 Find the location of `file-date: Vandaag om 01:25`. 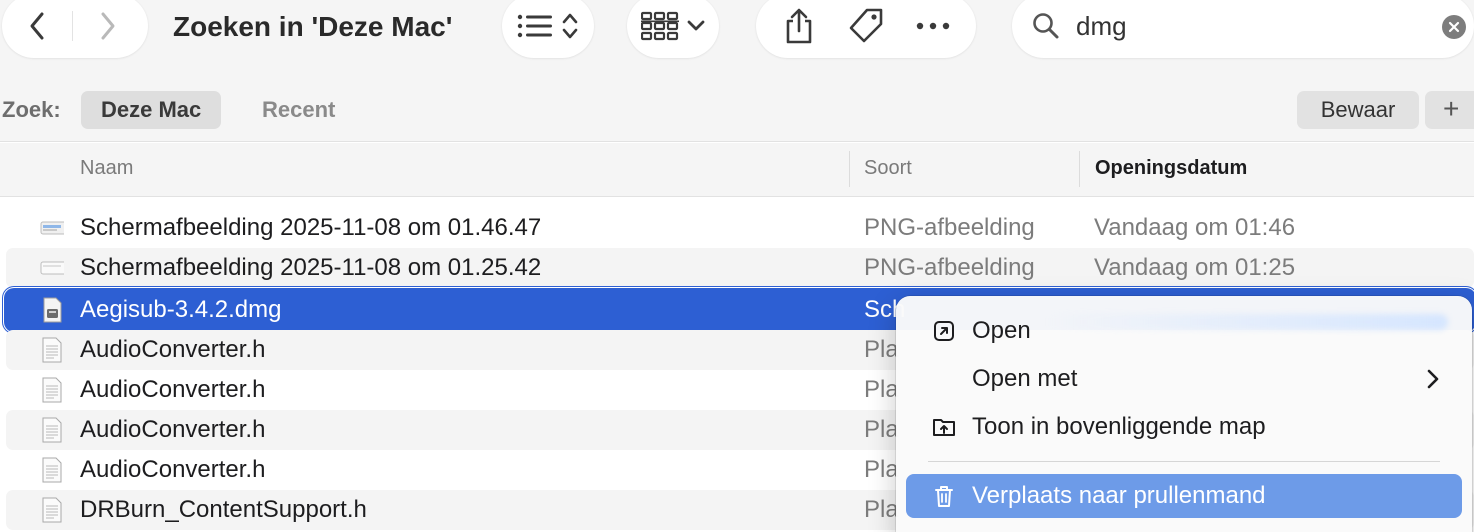

file-date: Vandaag om 01:25 is located at coordinates (1195, 267).